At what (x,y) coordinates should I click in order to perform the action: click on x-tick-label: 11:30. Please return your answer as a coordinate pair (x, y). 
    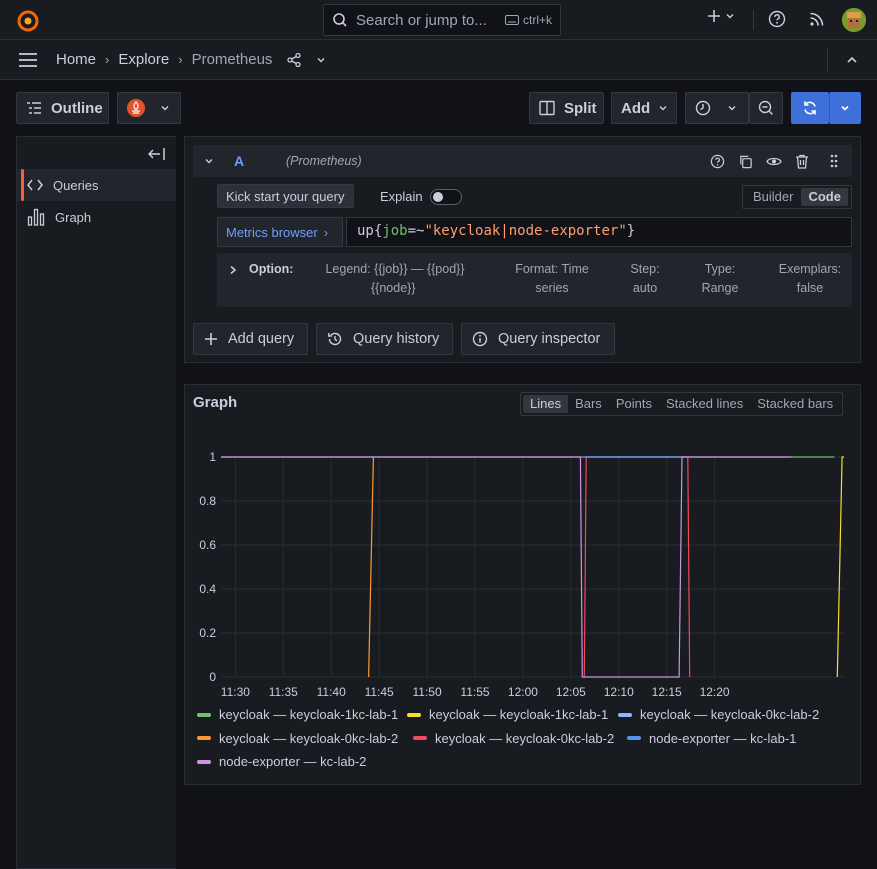
    Looking at the image, I should click on (235, 692).